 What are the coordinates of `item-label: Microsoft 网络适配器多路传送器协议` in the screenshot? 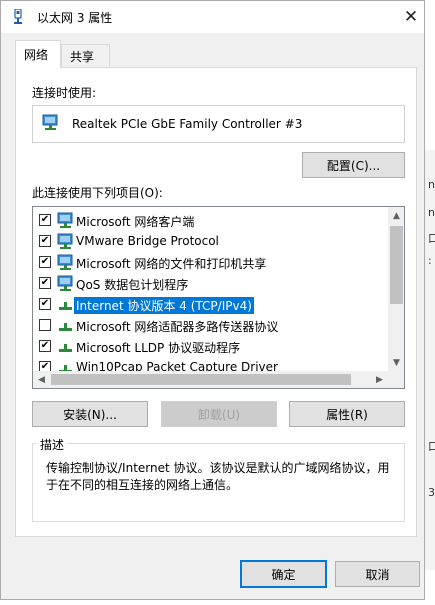 It's located at (177, 327).